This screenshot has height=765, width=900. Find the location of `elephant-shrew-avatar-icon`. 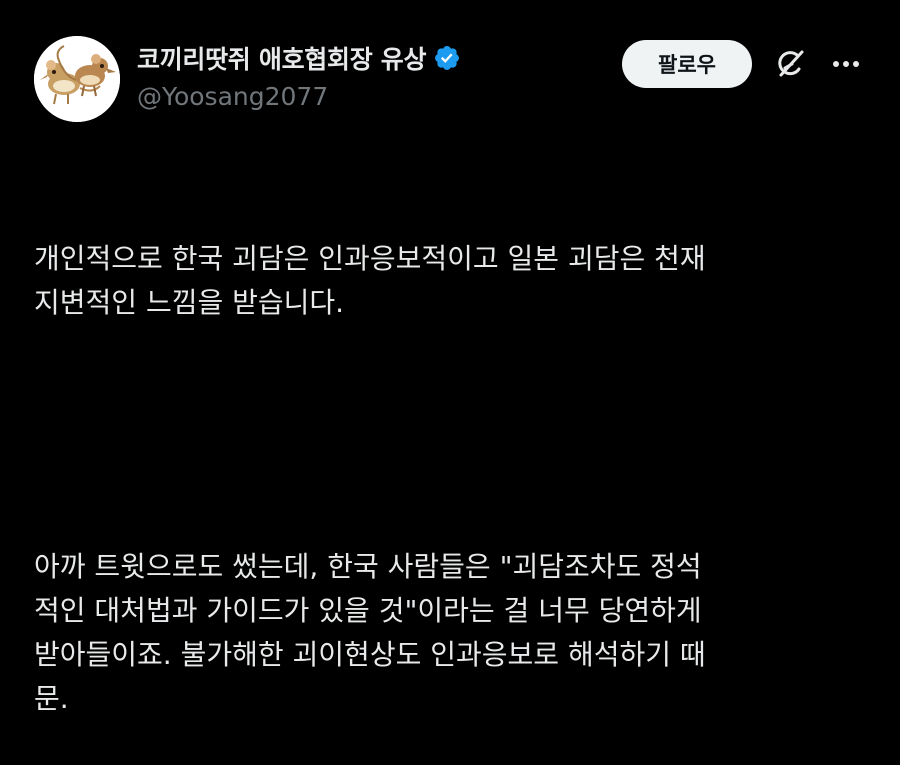

elephant-shrew-avatar-icon is located at coordinates (77, 79).